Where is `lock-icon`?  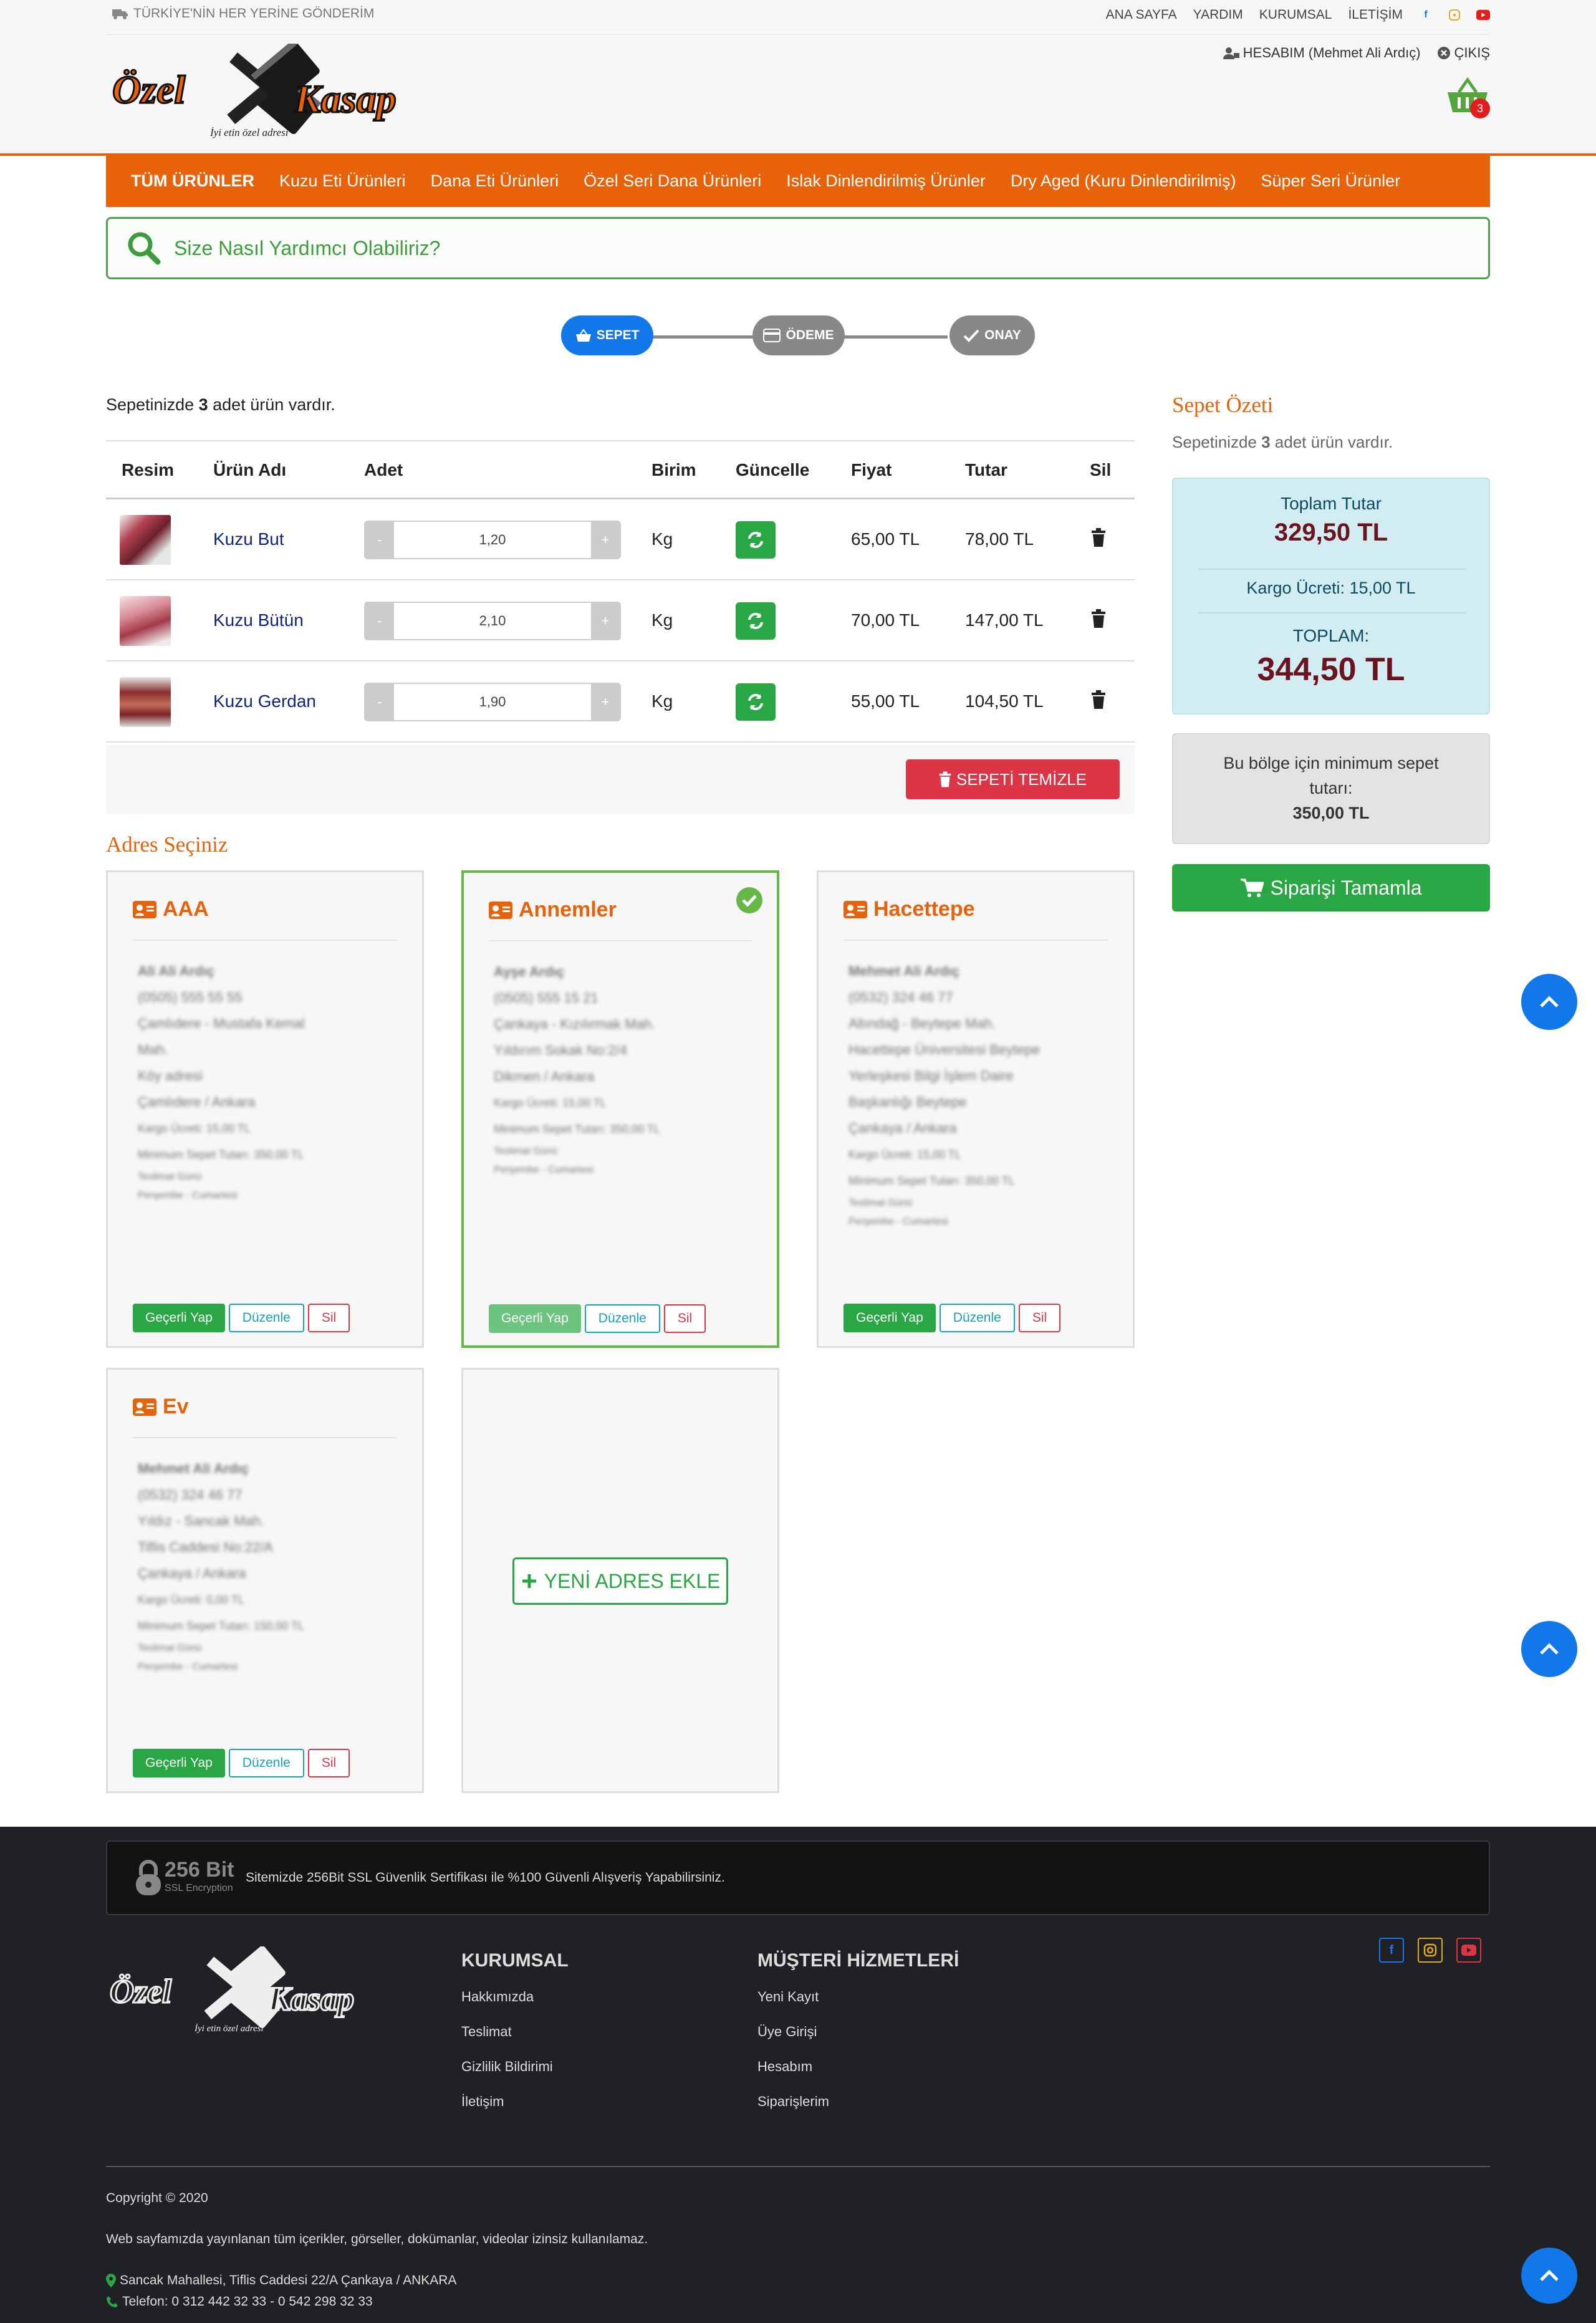
lock-icon is located at coordinates (148, 1878).